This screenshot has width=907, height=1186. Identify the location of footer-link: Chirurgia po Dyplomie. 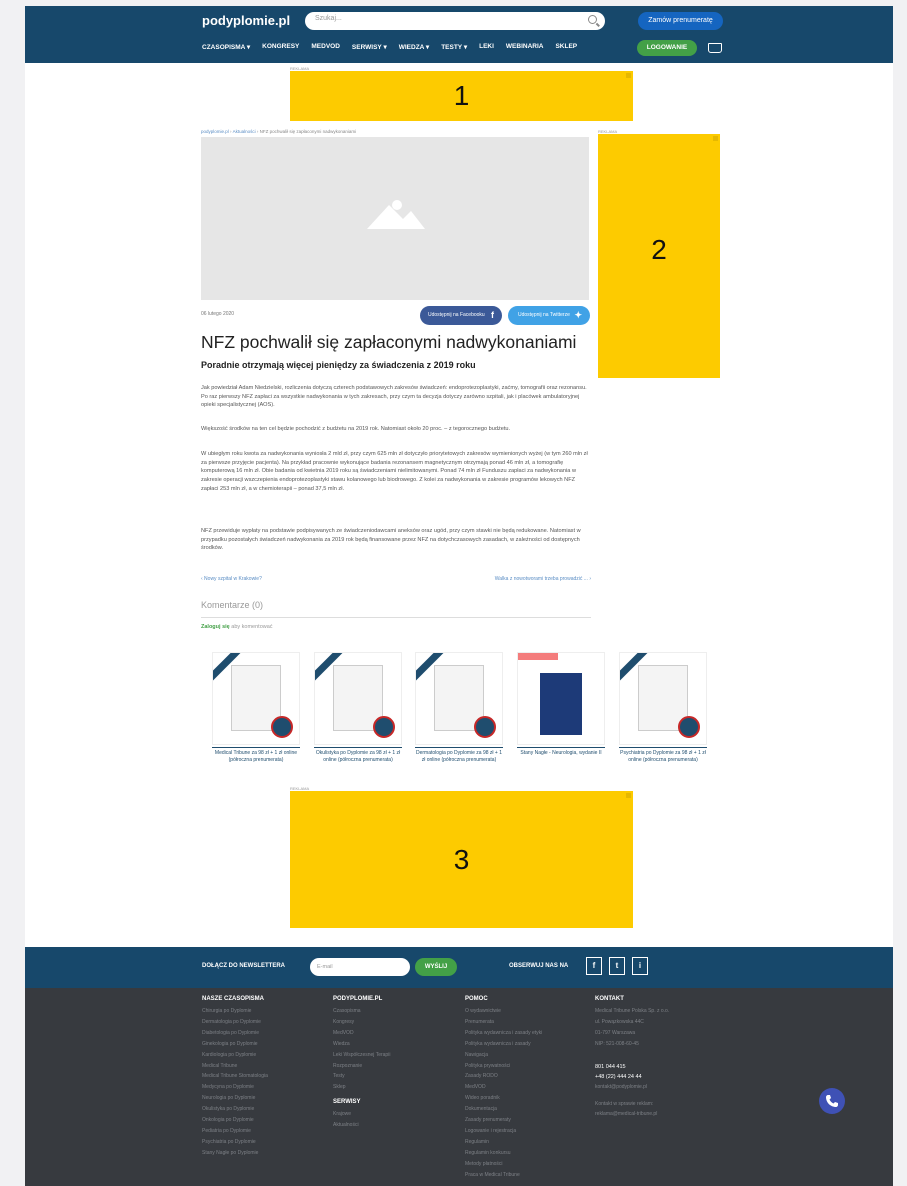
(235, 1011).